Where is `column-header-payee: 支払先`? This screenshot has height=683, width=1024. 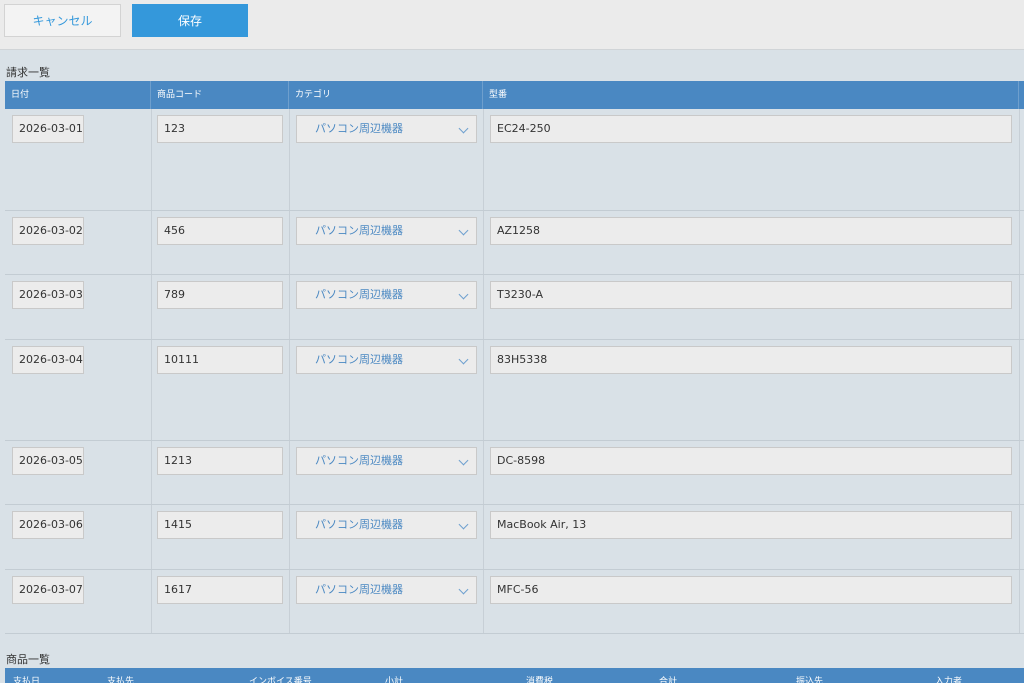 column-header-payee: 支払先 is located at coordinates (171, 675).